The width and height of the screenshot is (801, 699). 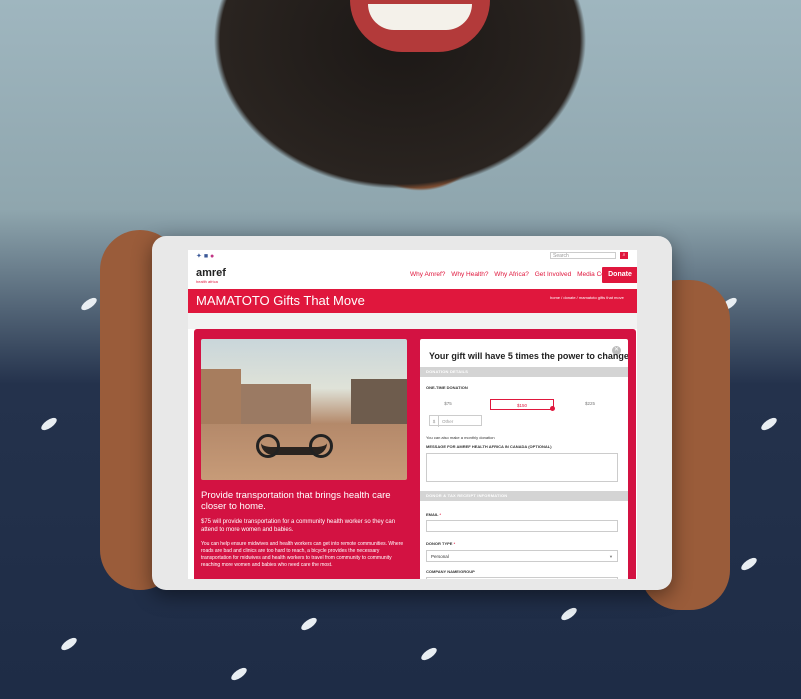 What do you see at coordinates (448, 403) in the screenshot?
I see `amount-75: $75` at bounding box center [448, 403].